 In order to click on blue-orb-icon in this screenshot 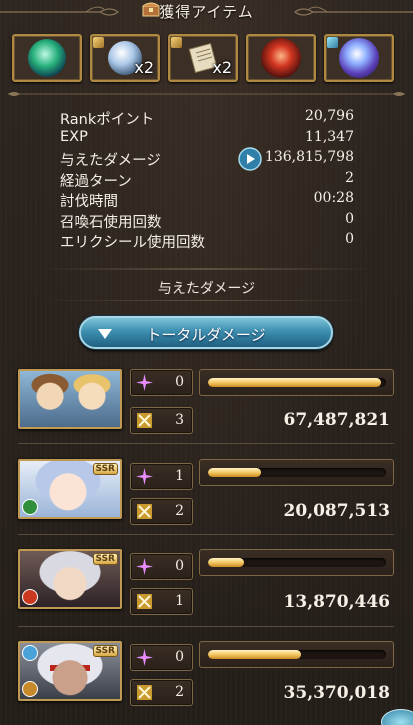, I will do `click(359, 58)`.